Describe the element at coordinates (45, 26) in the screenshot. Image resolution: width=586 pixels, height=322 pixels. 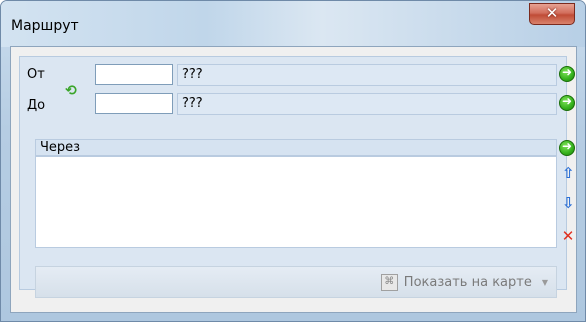
I see `window-title: Маршрут` at that location.